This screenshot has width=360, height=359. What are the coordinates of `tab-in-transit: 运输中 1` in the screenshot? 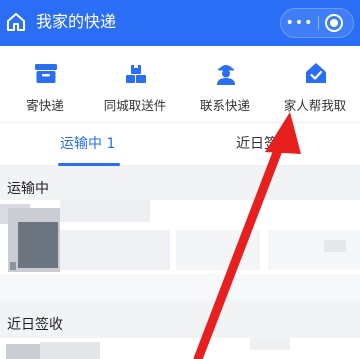 It's located at (87, 144).